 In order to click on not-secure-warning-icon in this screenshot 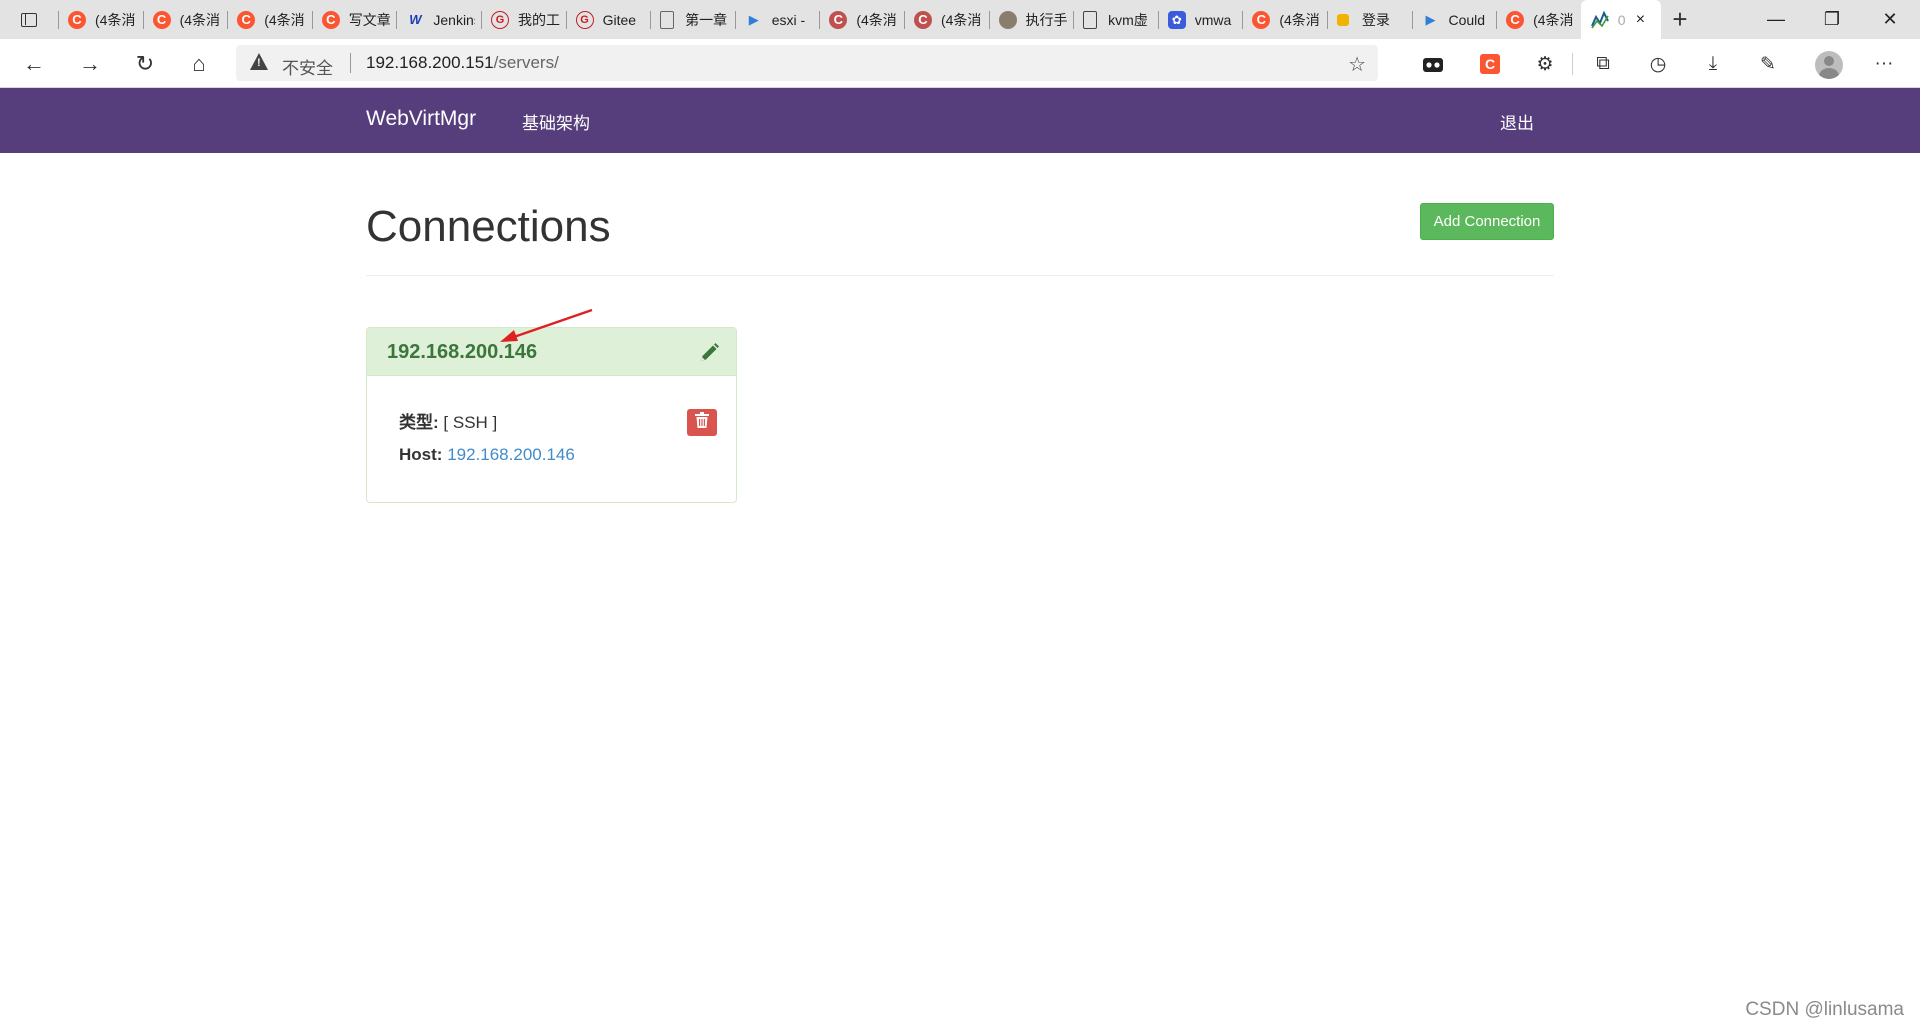, I will do `click(259, 61)`.